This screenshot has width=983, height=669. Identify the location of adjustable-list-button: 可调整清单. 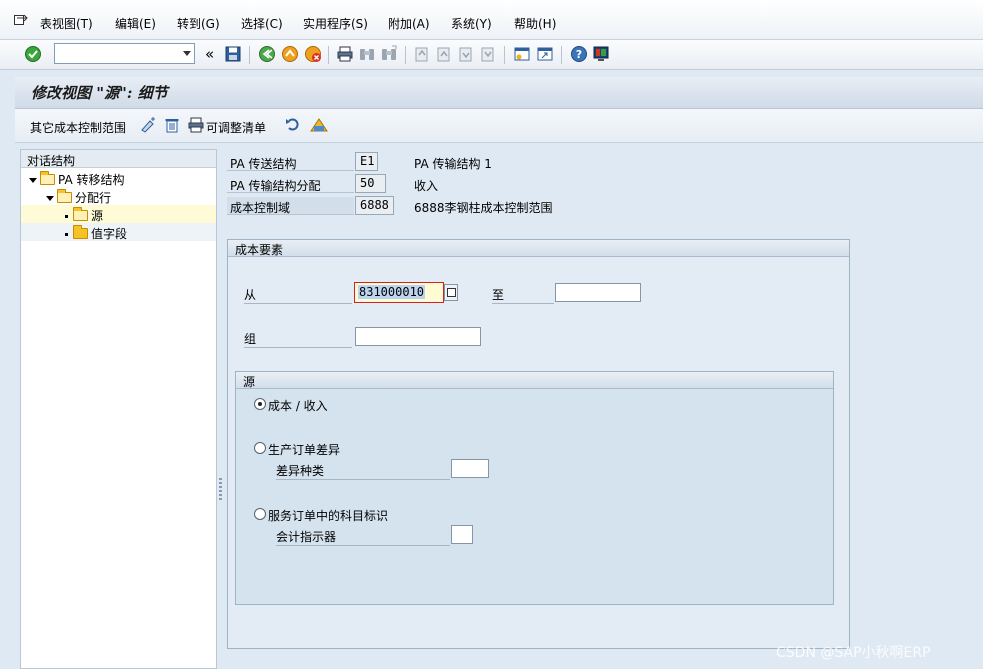
(236, 127).